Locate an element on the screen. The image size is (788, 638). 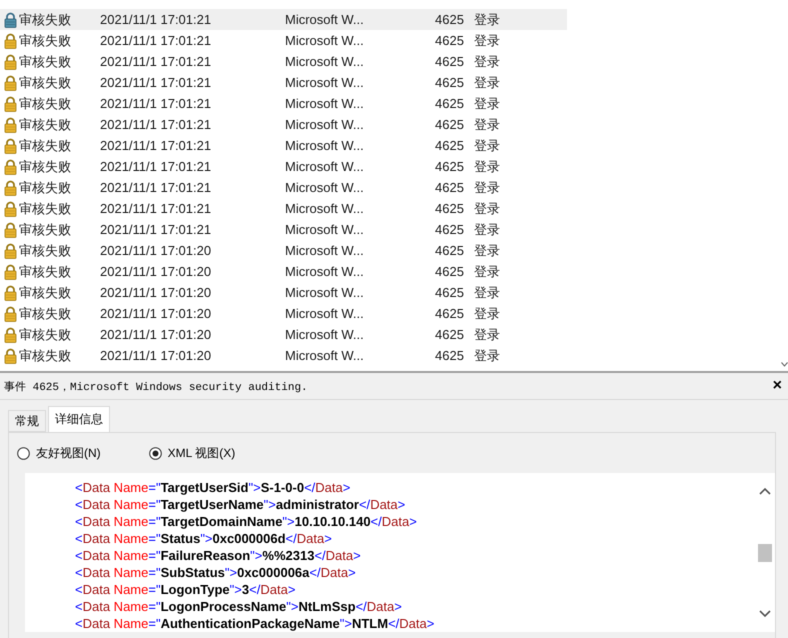
xml-line: <Data Name="AuthenticationPackageName">NTLM</Data> is located at coordinates (255, 623).